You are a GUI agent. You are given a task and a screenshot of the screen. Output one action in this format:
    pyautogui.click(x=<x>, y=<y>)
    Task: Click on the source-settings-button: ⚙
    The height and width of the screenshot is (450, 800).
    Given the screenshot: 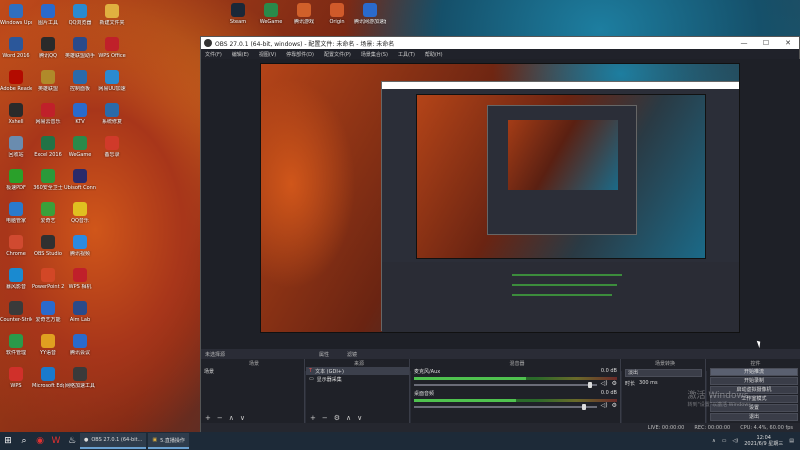 What is the action you would take?
    pyautogui.click(x=337, y=418)
    